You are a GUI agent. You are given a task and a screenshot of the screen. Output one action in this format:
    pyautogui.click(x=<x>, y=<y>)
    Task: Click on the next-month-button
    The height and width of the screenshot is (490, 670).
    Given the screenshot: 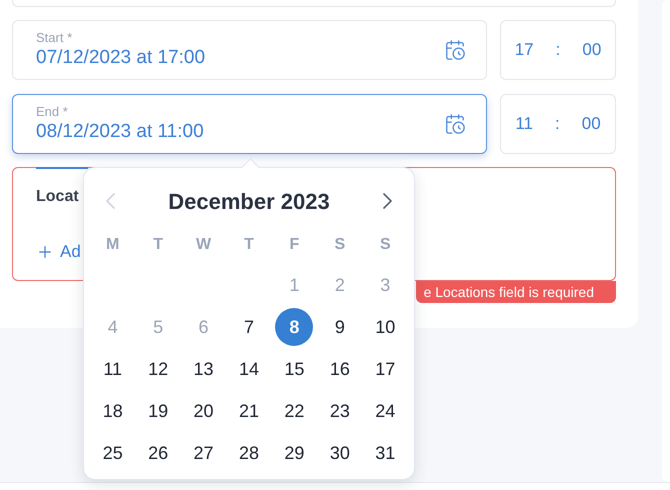 What is the action you would take?
    pyautogui.click(x=387, y=201)
    